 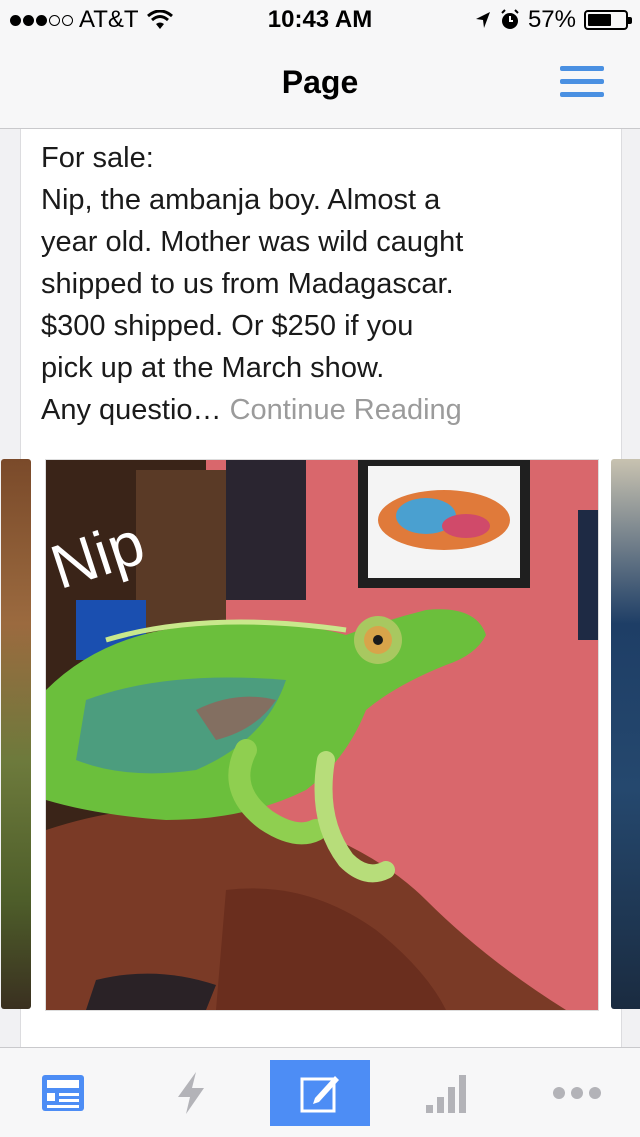 What do you see at coordinates (625, 734) in the screenshot?
I see `next-photo` at bounding box center [625, 734].